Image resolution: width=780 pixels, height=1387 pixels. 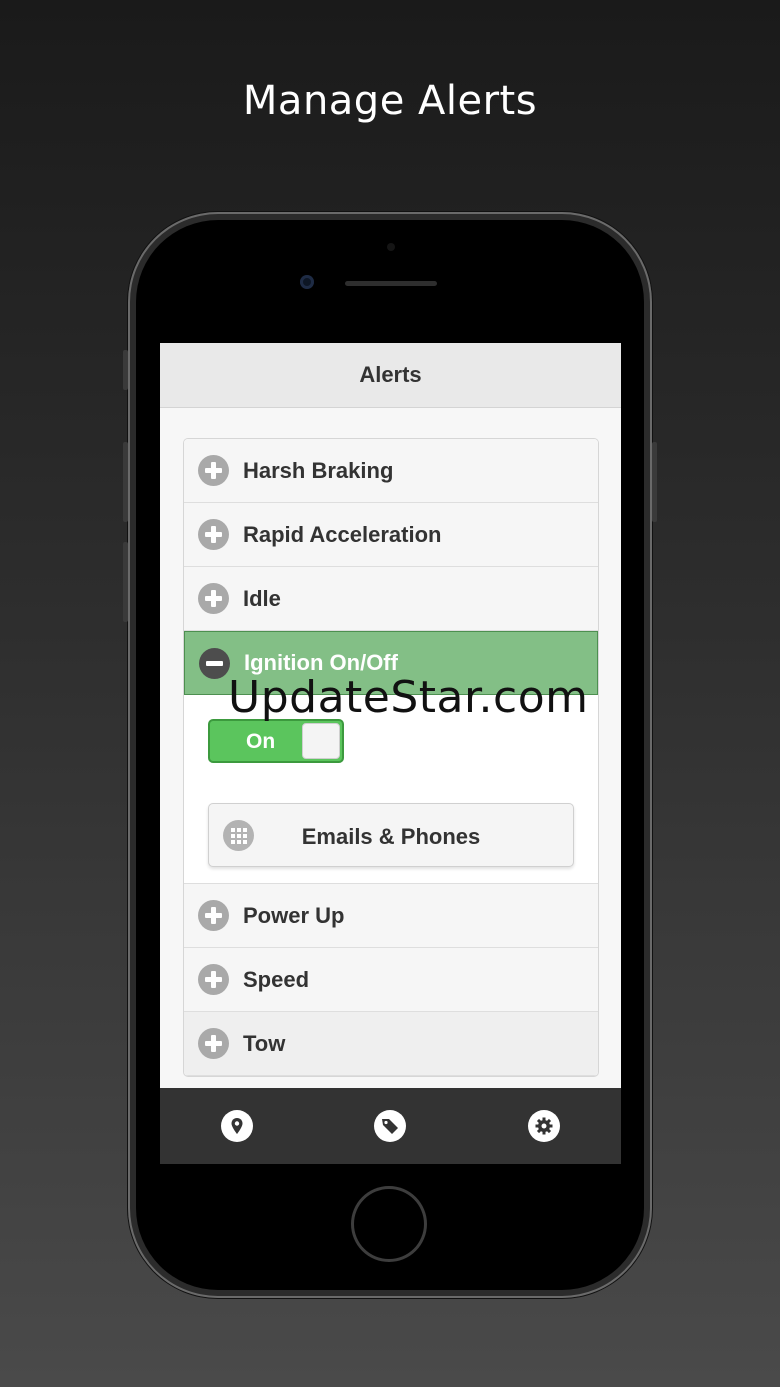 I want to click on bottom-tab-bar, so click(x=390, y=1126).